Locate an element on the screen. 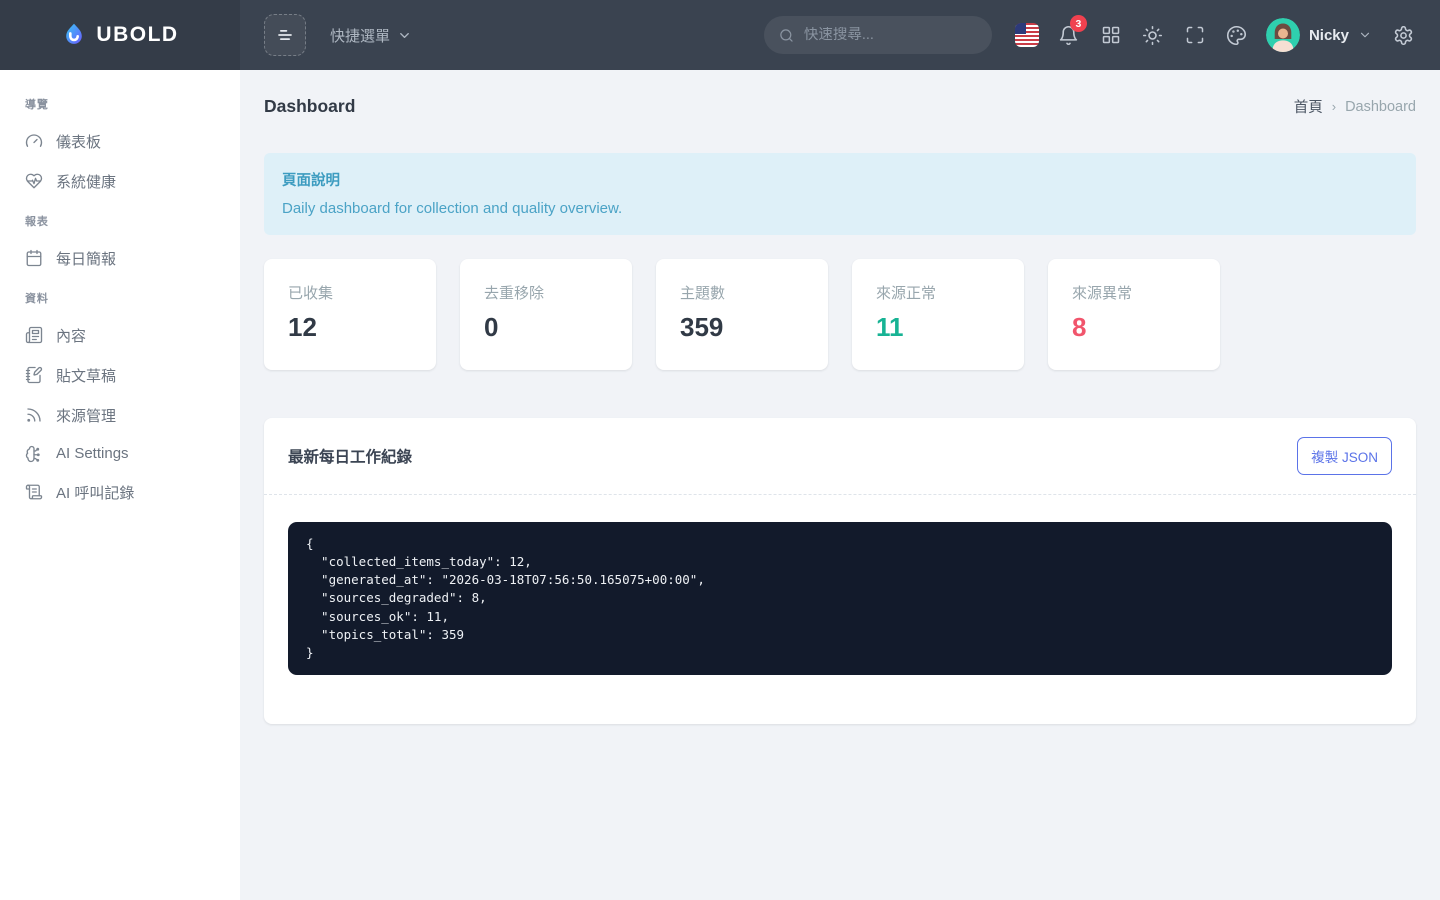 The image size is (1440, 900). sidebar-section-reports: 報表 is located at coordinates (37, 222).